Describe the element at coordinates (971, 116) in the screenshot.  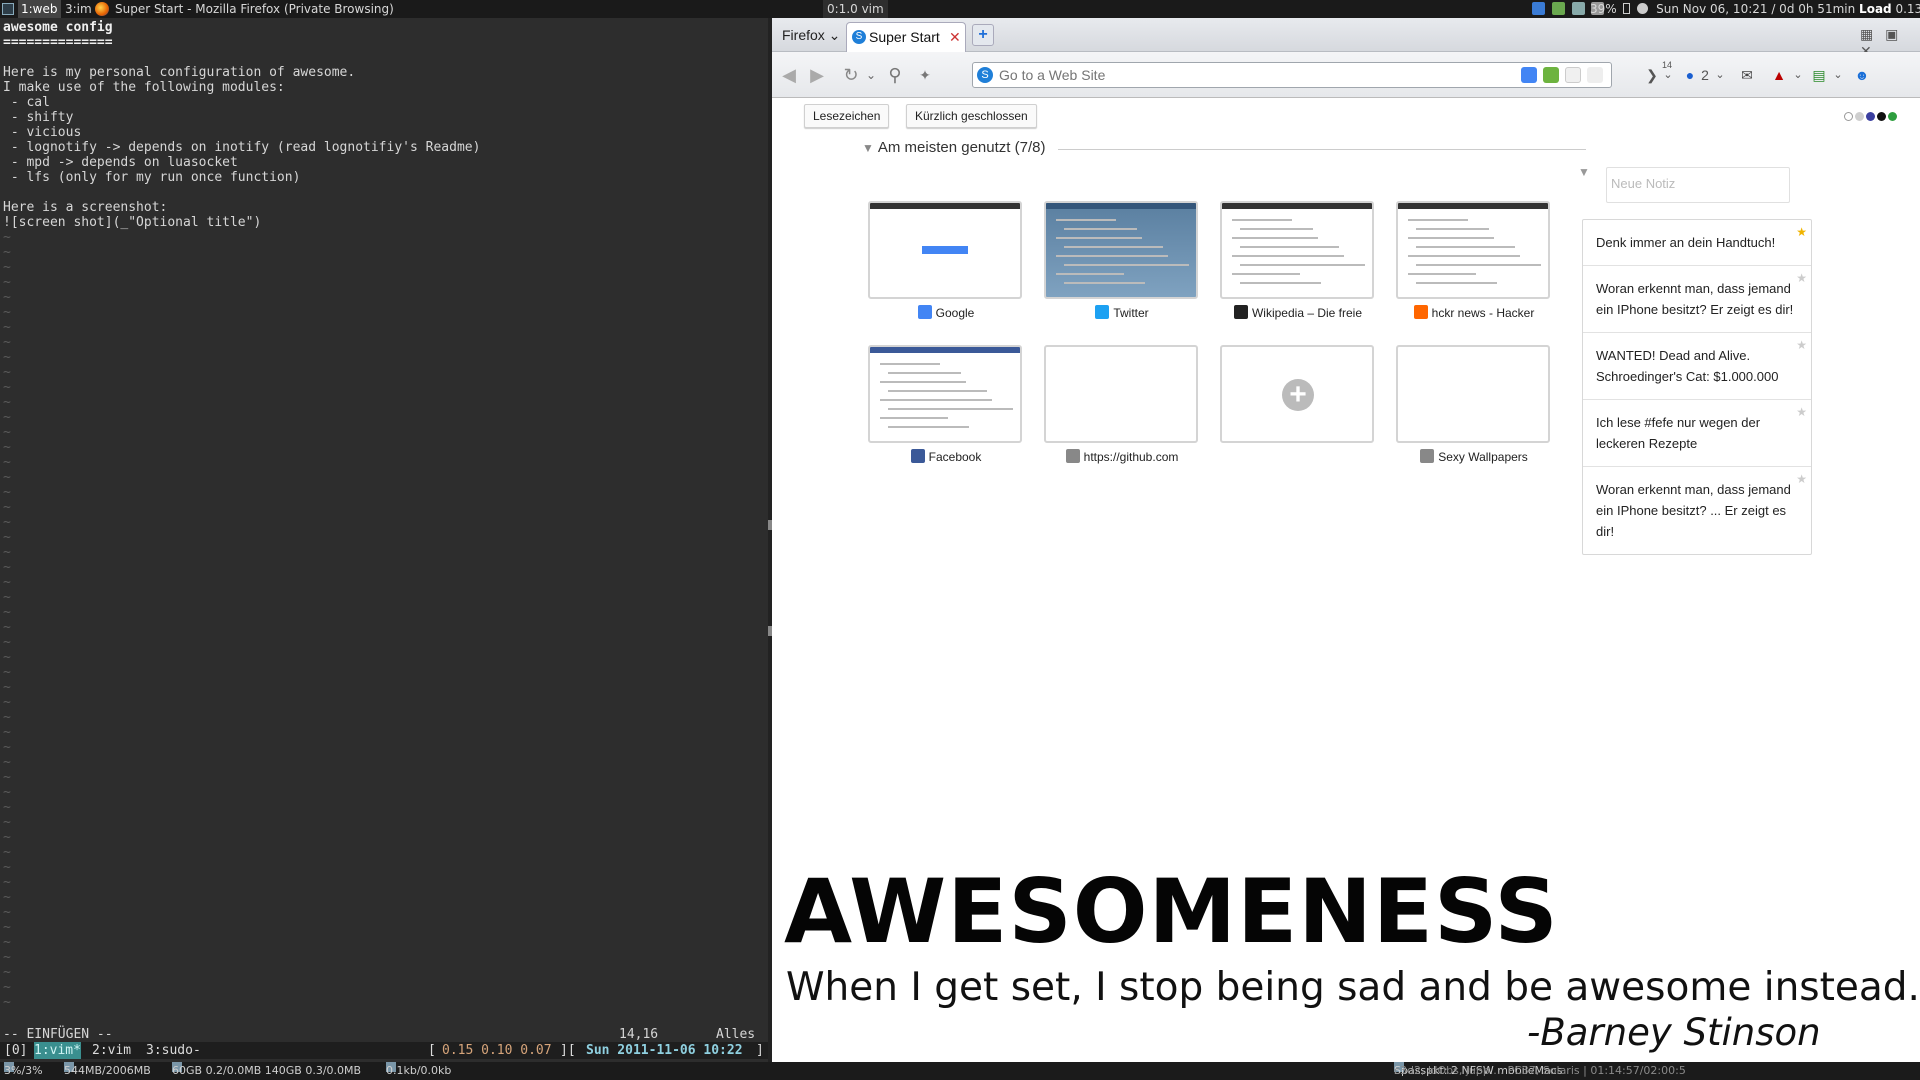
I see `recently-closed-button: Kürzlich geschlossen` at that location.